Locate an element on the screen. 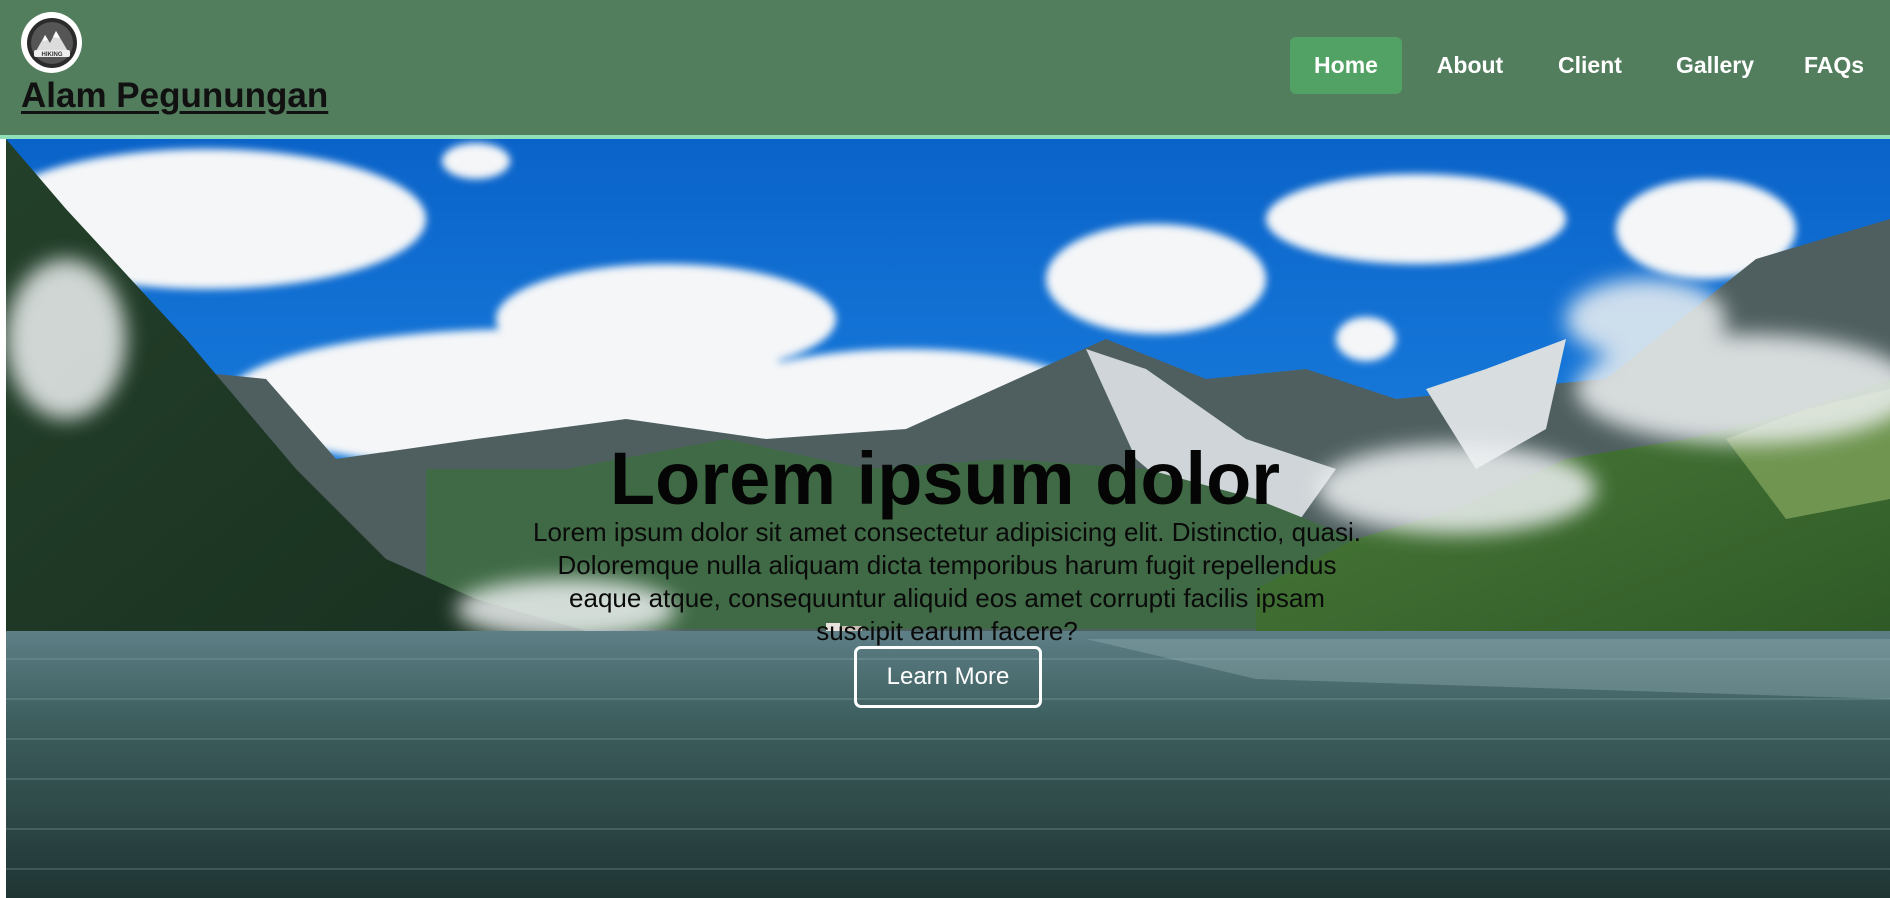 This screenshot has width=1890, height=898. mountain-badge-icon: HIKING is located at coordinates (51, 42).